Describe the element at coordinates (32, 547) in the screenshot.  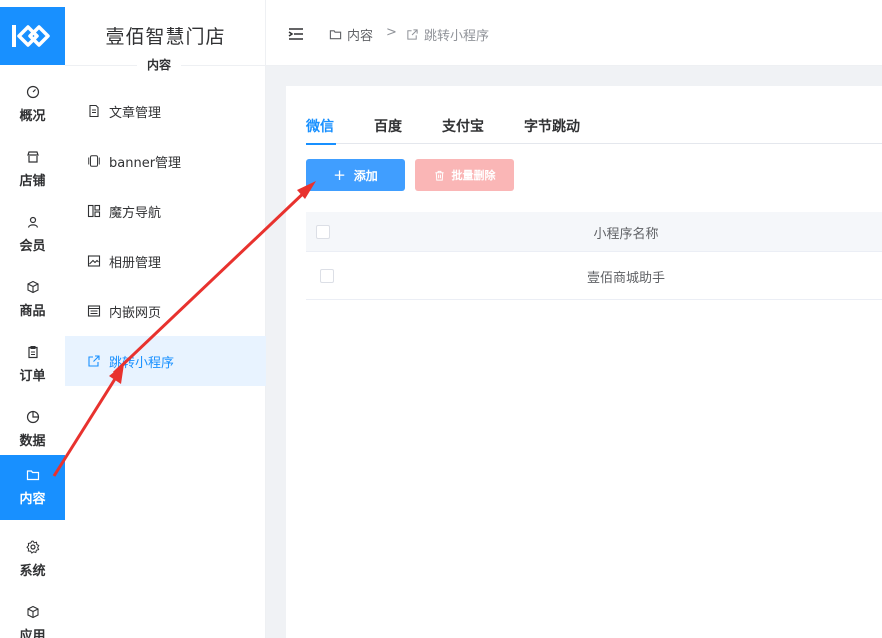
I see `gear-icon` at that location.